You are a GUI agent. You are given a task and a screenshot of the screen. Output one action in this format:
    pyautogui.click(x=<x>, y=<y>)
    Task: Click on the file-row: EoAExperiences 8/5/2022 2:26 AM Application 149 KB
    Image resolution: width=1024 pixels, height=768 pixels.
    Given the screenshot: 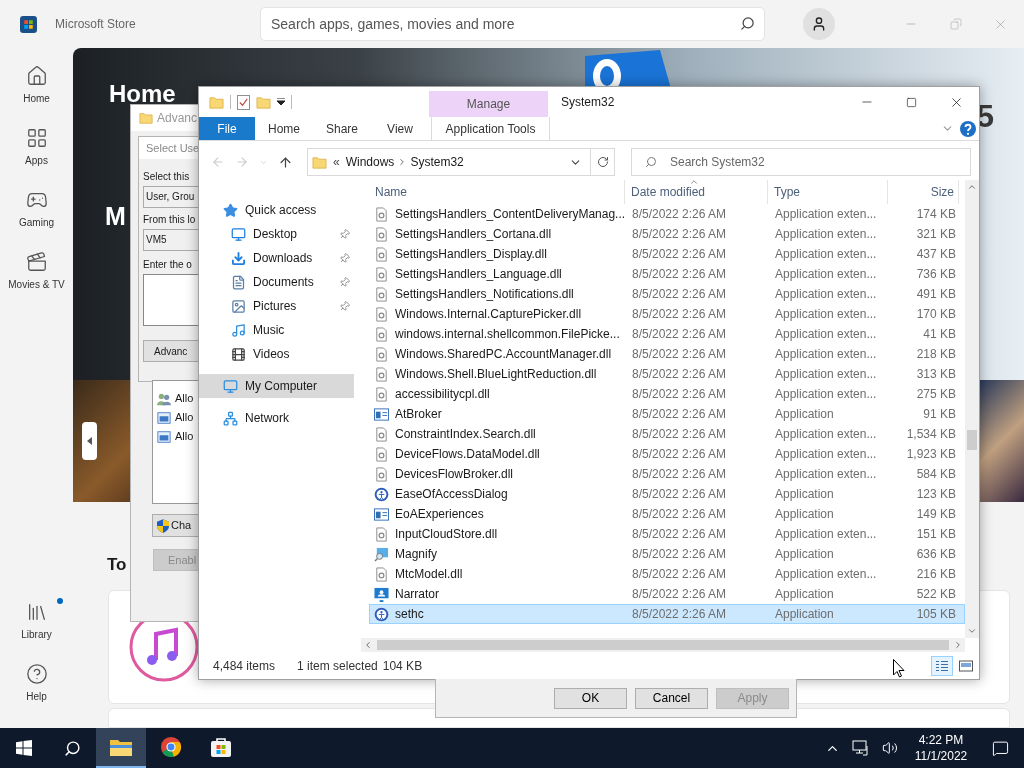 What is the action you would take?
    pyautogui.click(x=667, y=514)
    